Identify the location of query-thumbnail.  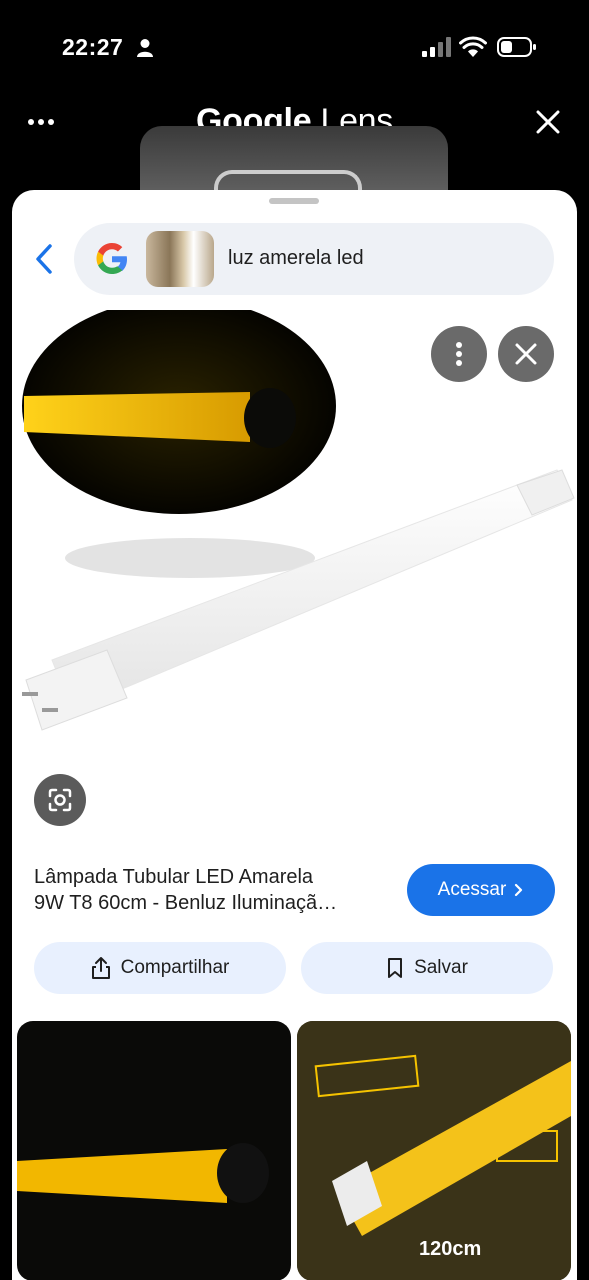
(180, 259).